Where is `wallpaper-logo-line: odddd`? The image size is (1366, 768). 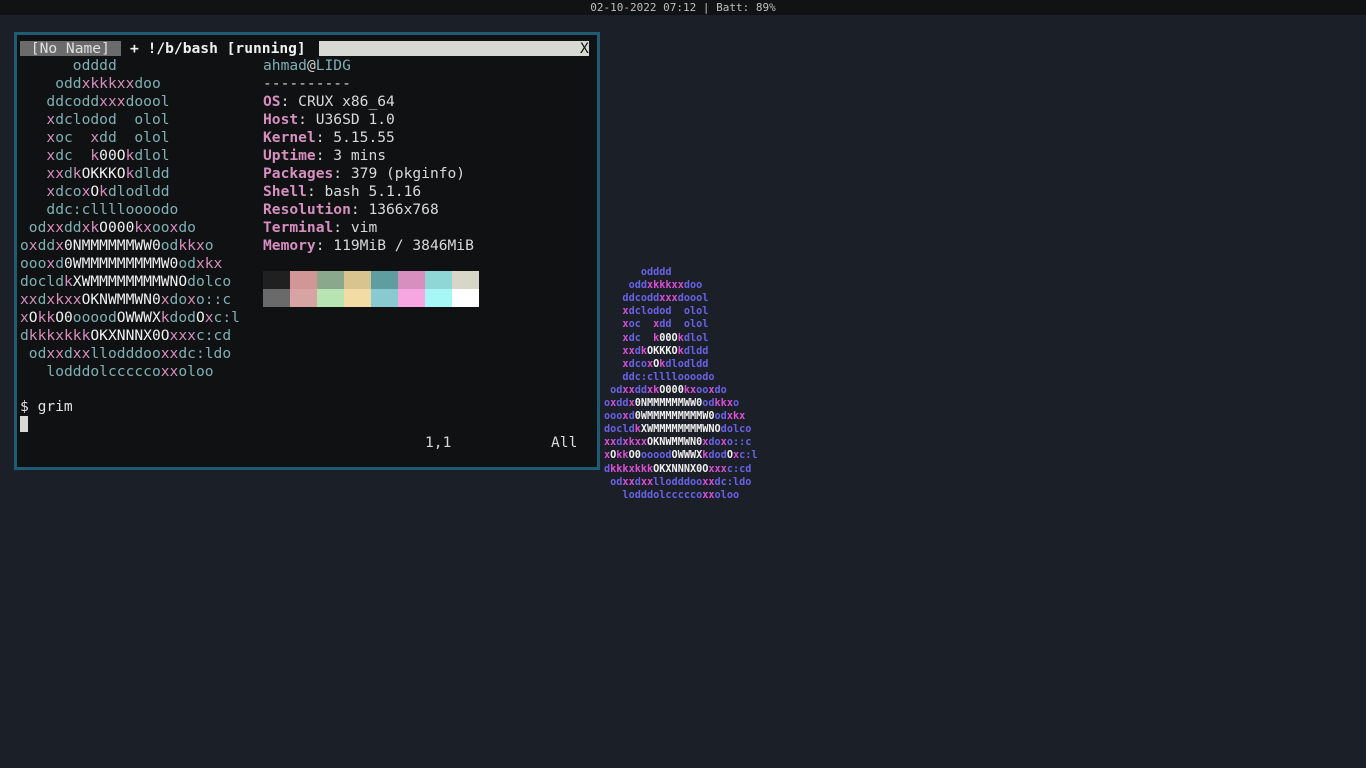 wallpaper-logo-line: odddd is located at coordinates (656, 272).